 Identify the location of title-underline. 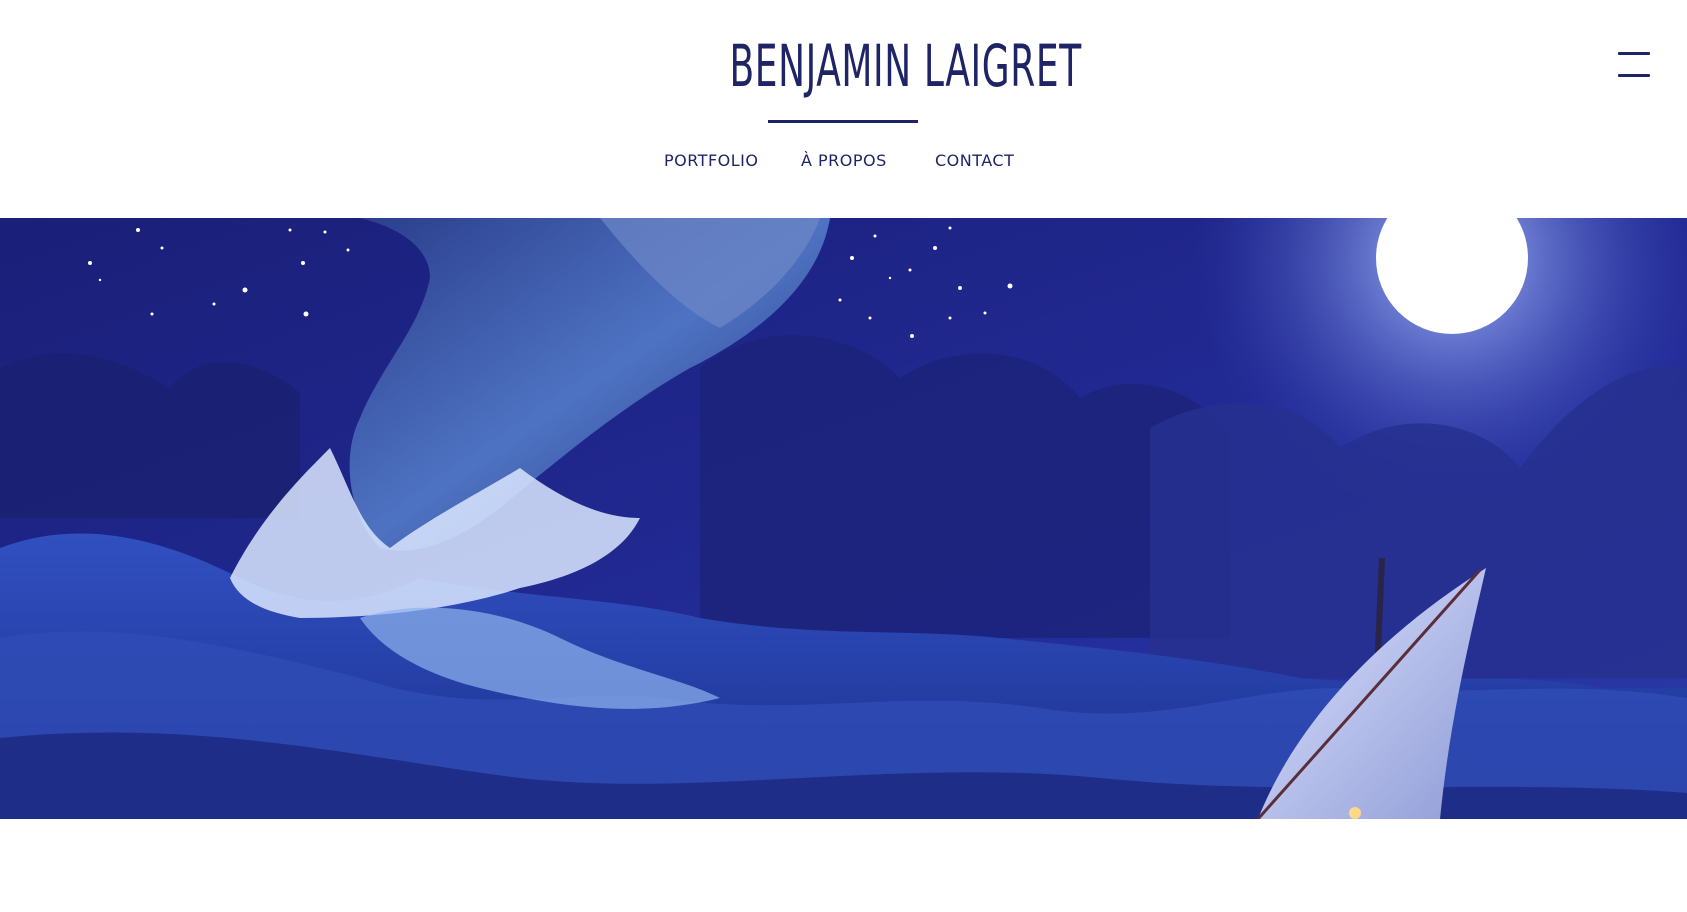
(843, 121).